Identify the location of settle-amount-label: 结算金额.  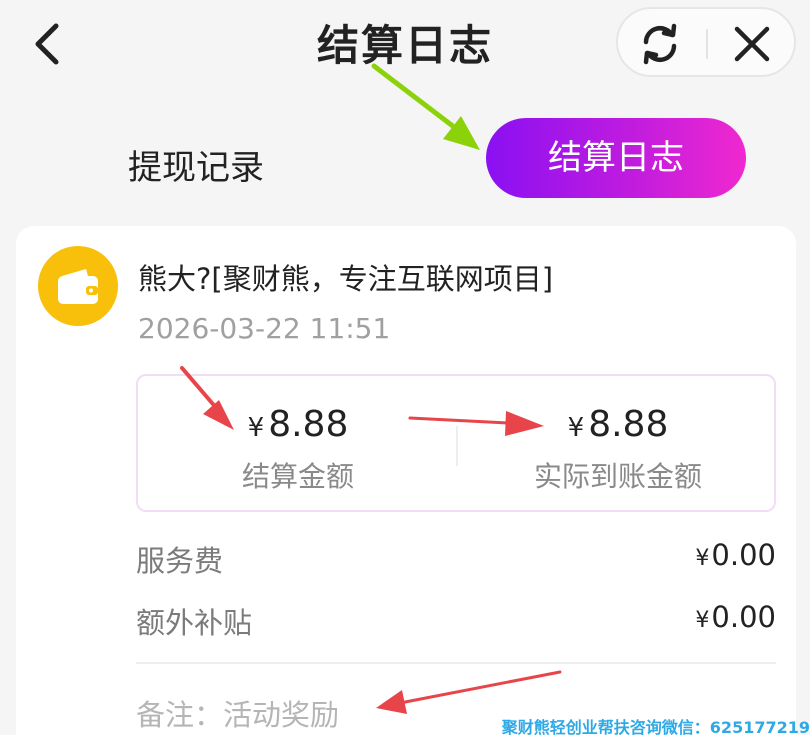
(297, 476).